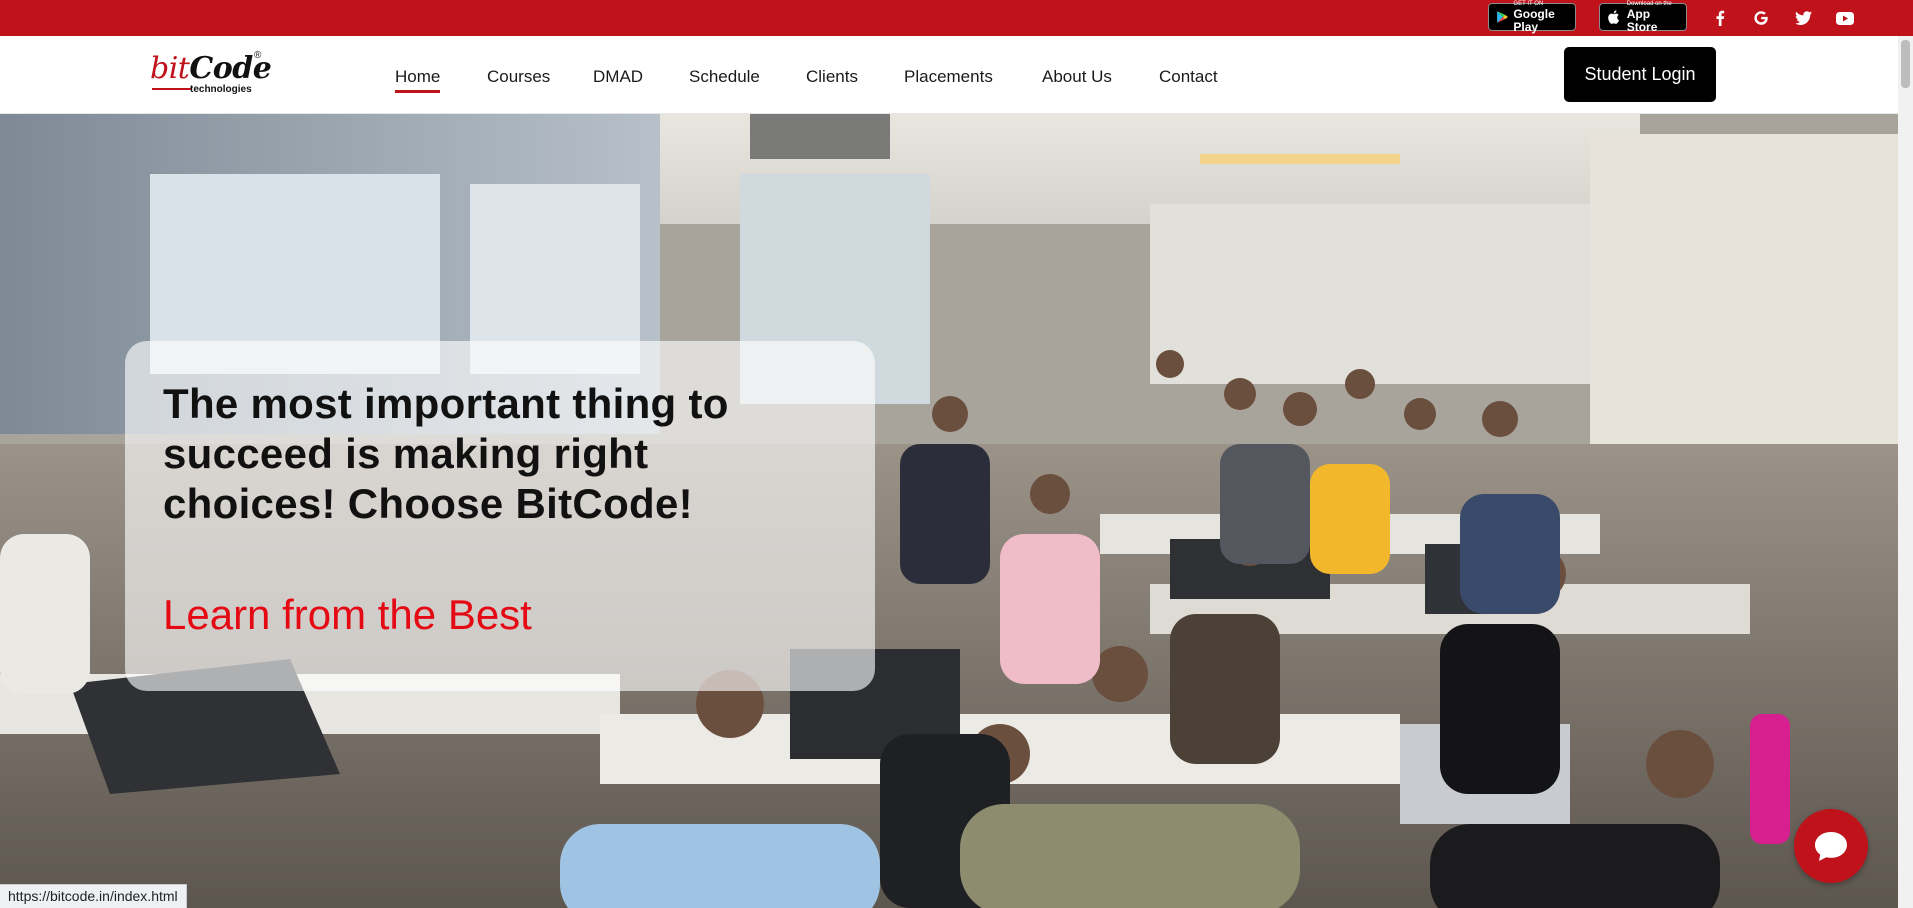  I want to click on logo-underline, so click(172, 89).